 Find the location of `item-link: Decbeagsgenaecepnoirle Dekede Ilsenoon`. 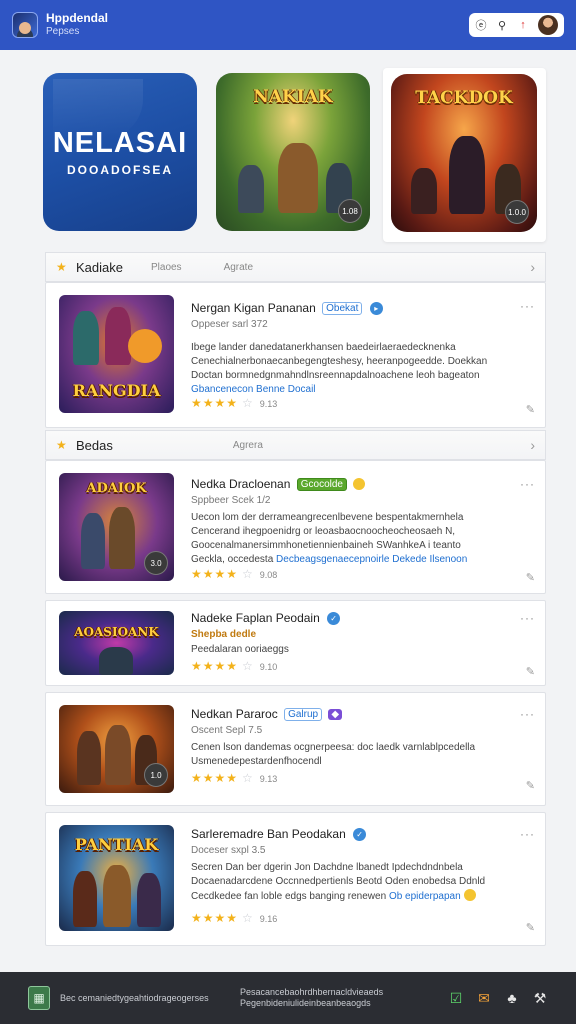

item-link: Decbeagsgenaecepnoirle Dekede Ilsenoon is located at coordinates (371, 559).